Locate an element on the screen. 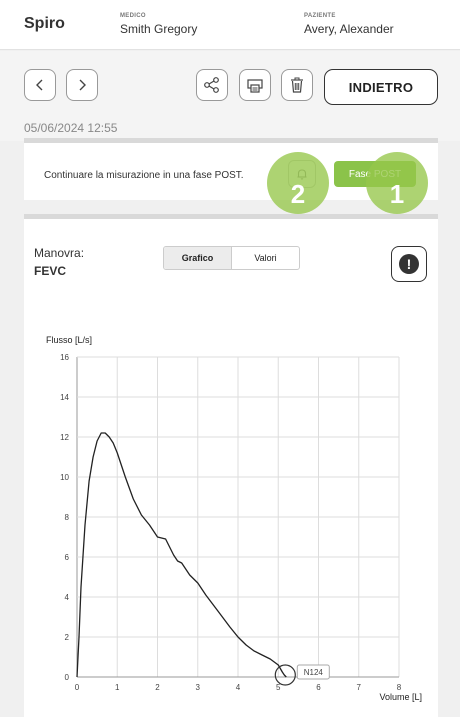 The height and width of the screenshot is (717, 460). doctor-field: MEDICO Smith Gregory is located at coordinates (158, 24).